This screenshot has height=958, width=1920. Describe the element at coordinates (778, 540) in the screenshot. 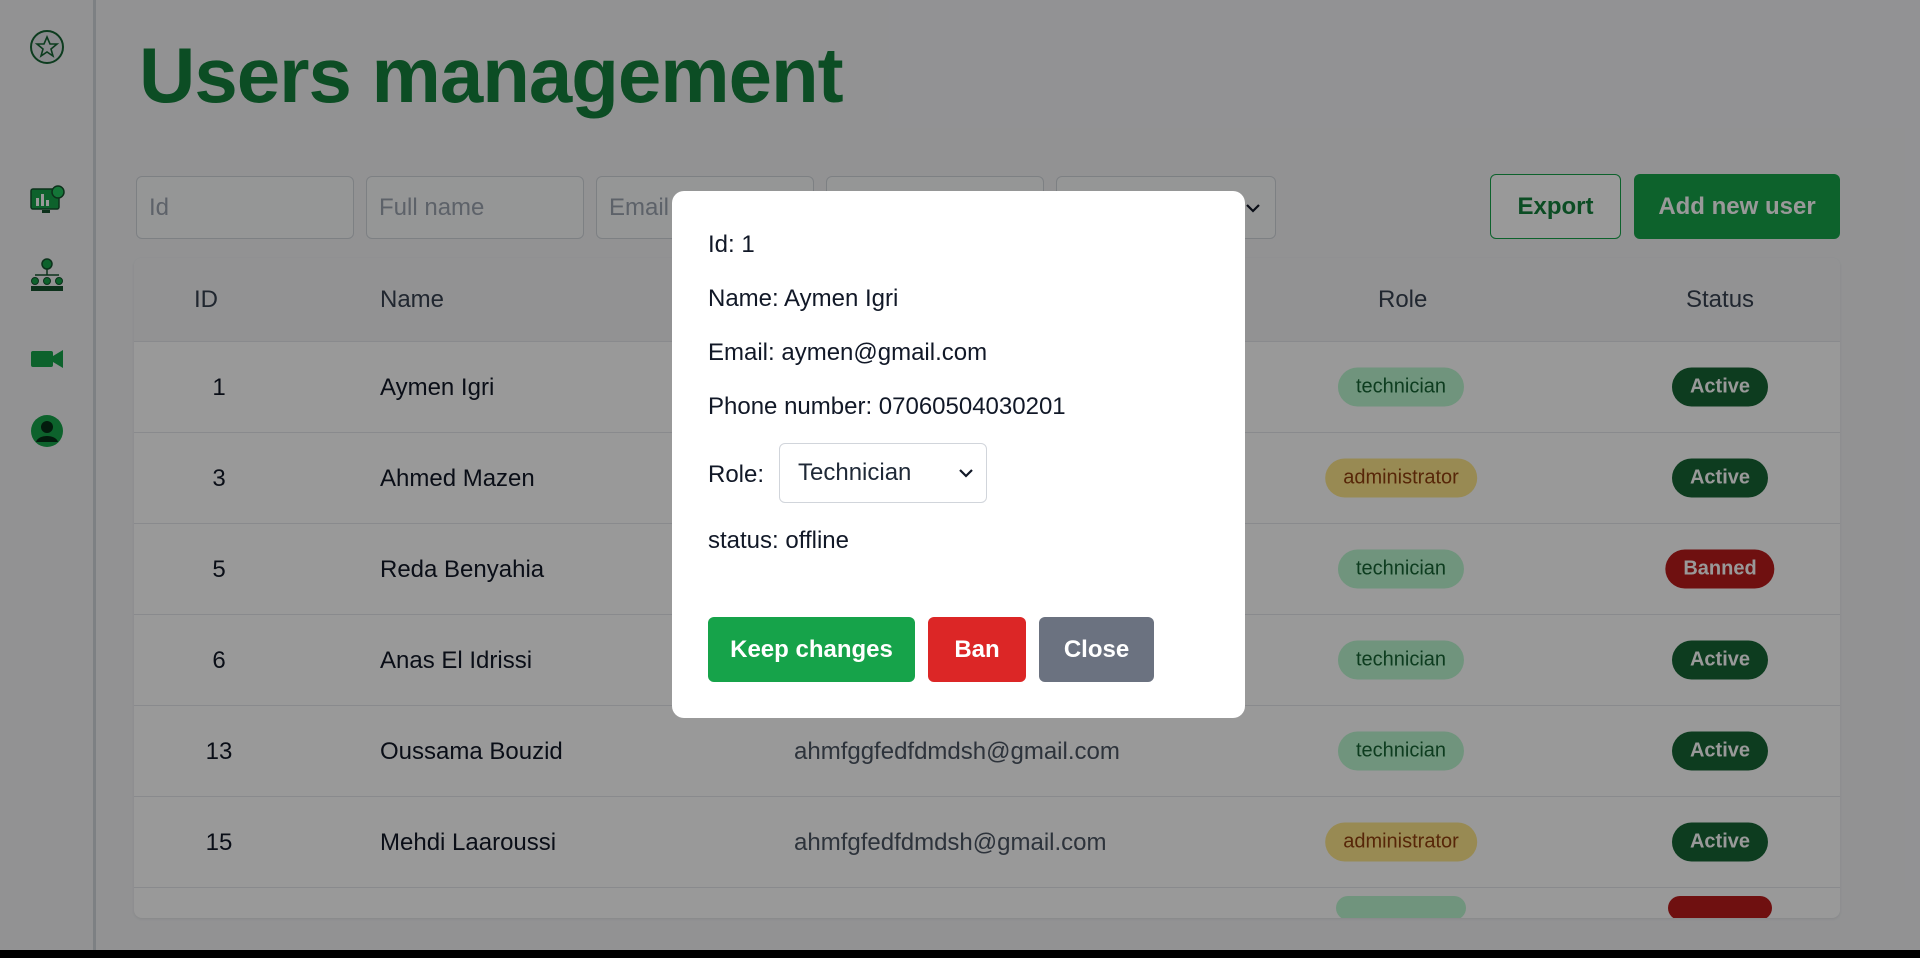

I see `modal-status: status: offline` at that location.